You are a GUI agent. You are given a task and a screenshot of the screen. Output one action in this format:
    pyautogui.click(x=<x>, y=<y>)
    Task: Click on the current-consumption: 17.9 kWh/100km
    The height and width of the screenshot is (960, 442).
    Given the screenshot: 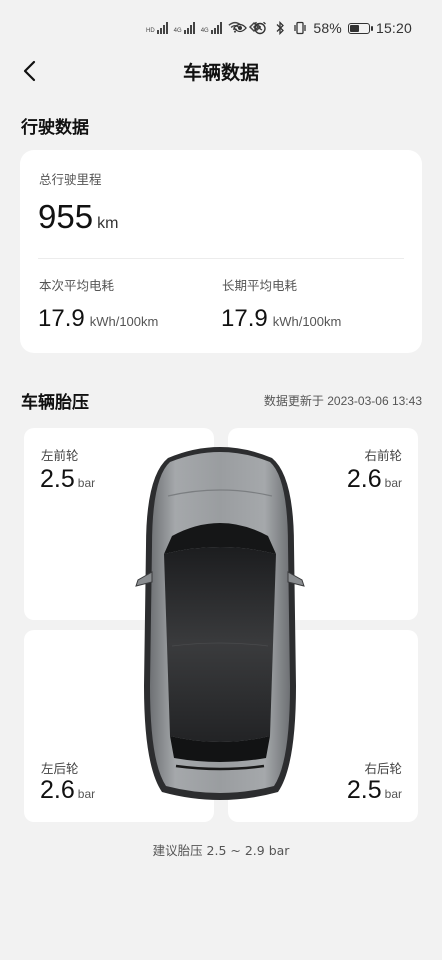 What is the action you would take?
    pyautogui.click(x=98, y=319)
    